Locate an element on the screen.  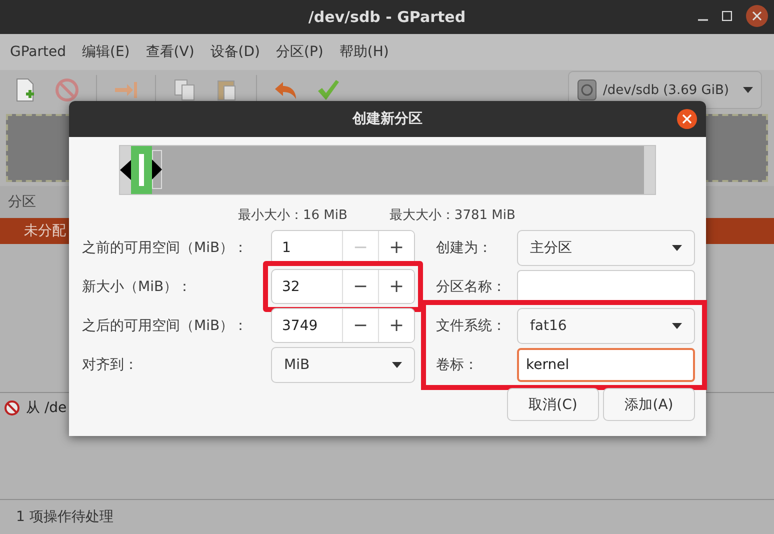
window-title: /dev/sdb - GParted is located at coordinates (387, 17).